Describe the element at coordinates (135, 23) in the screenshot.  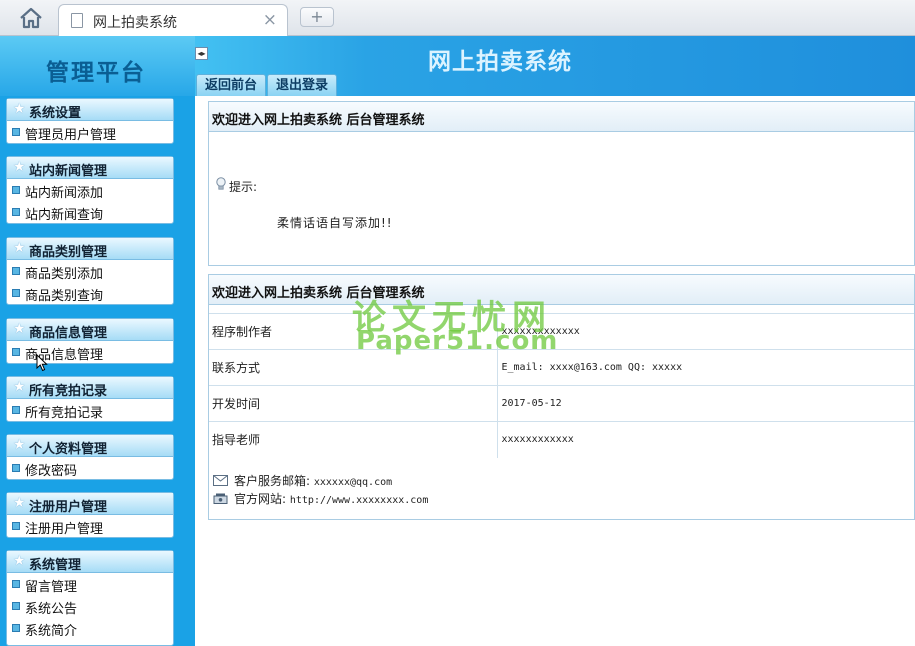
I see `tab-title: 网上拍卖系统` at that location.